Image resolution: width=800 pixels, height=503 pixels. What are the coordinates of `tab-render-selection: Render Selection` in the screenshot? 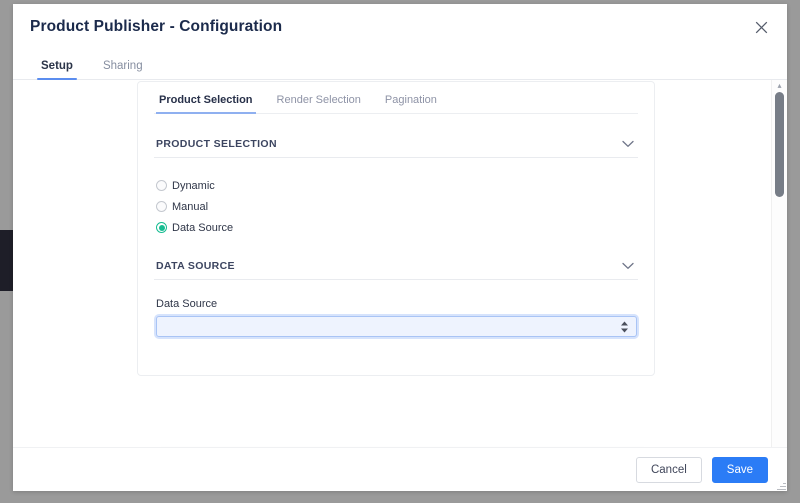 It's located at (319, 103).